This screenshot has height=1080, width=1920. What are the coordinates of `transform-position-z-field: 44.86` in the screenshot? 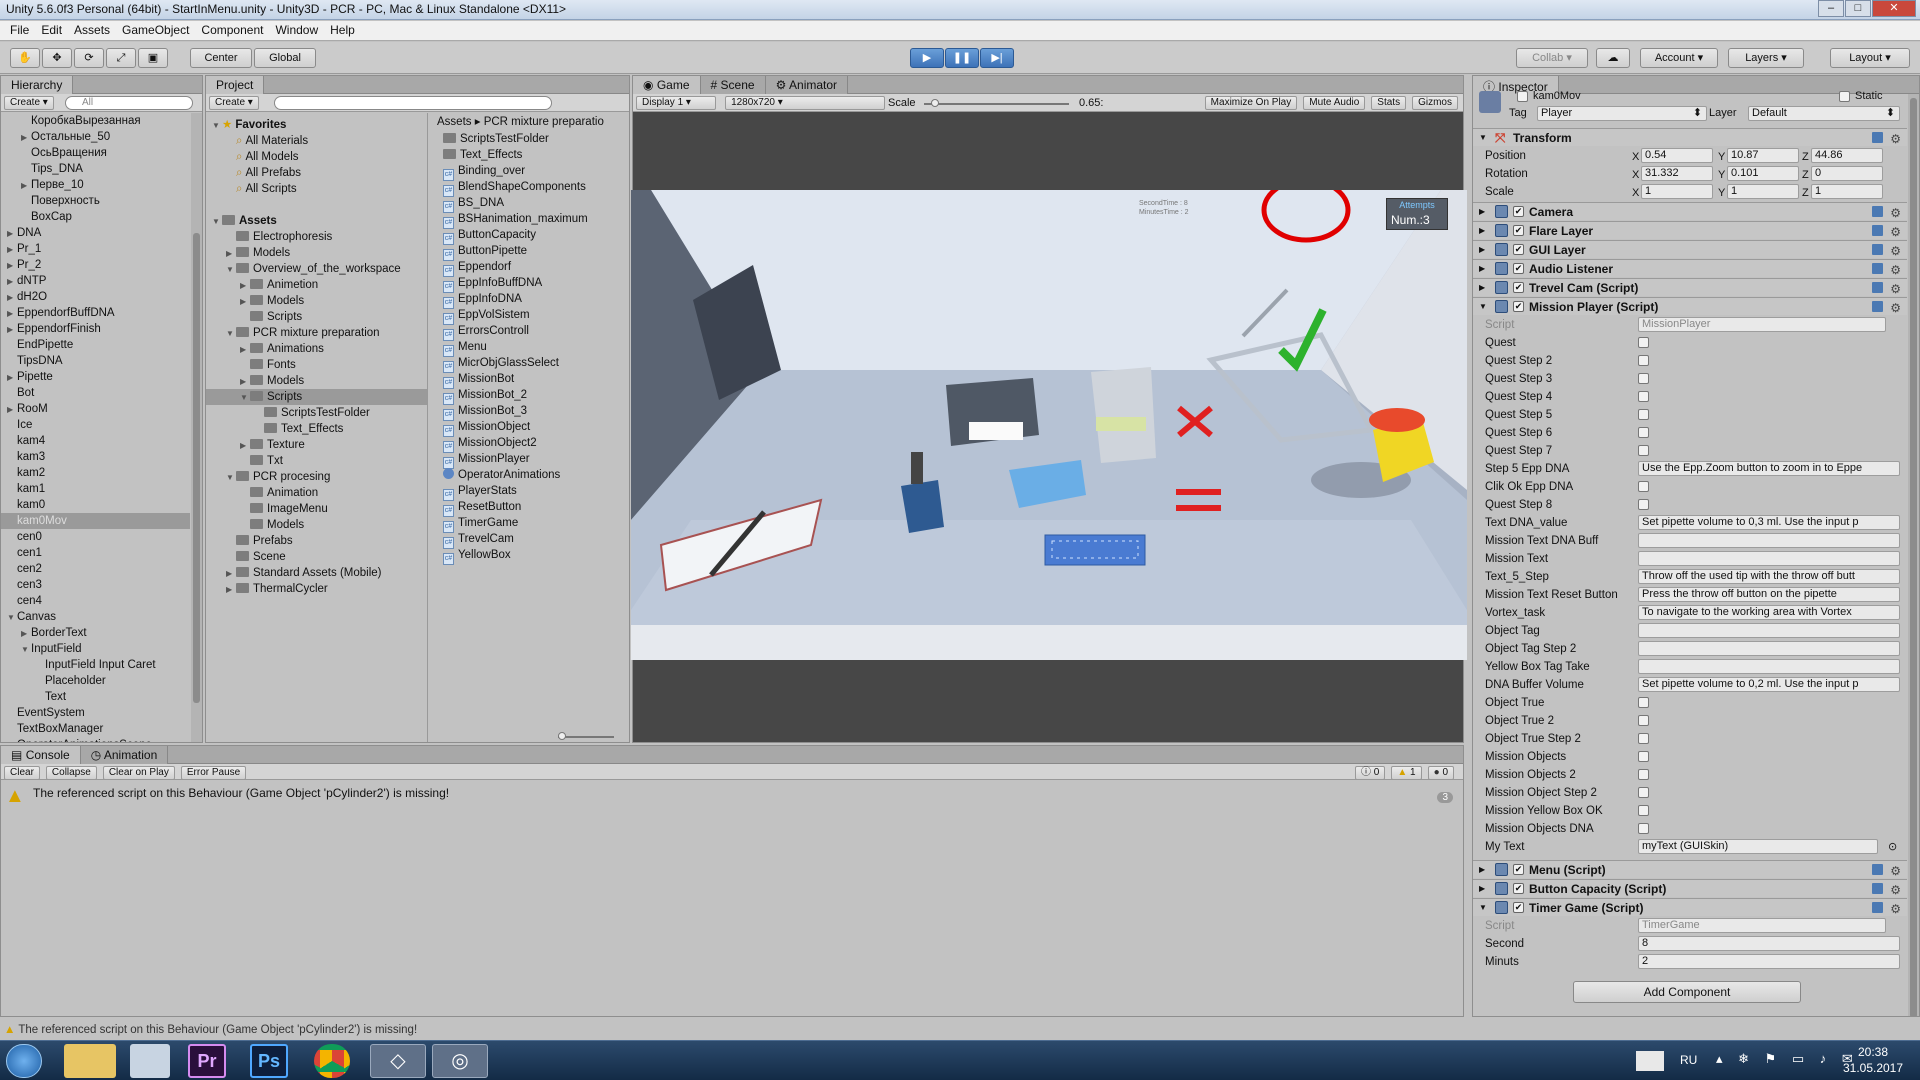 It's located at (1847, 155).